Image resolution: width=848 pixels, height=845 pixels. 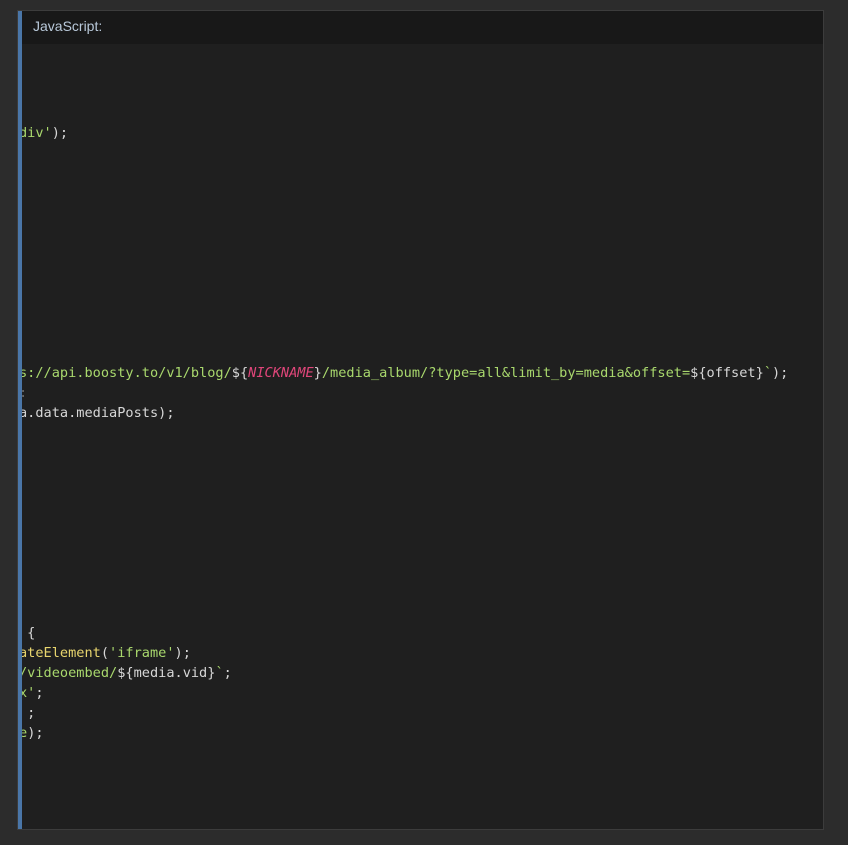 I want to click on code-line: div');, so click(x=45, y=133).